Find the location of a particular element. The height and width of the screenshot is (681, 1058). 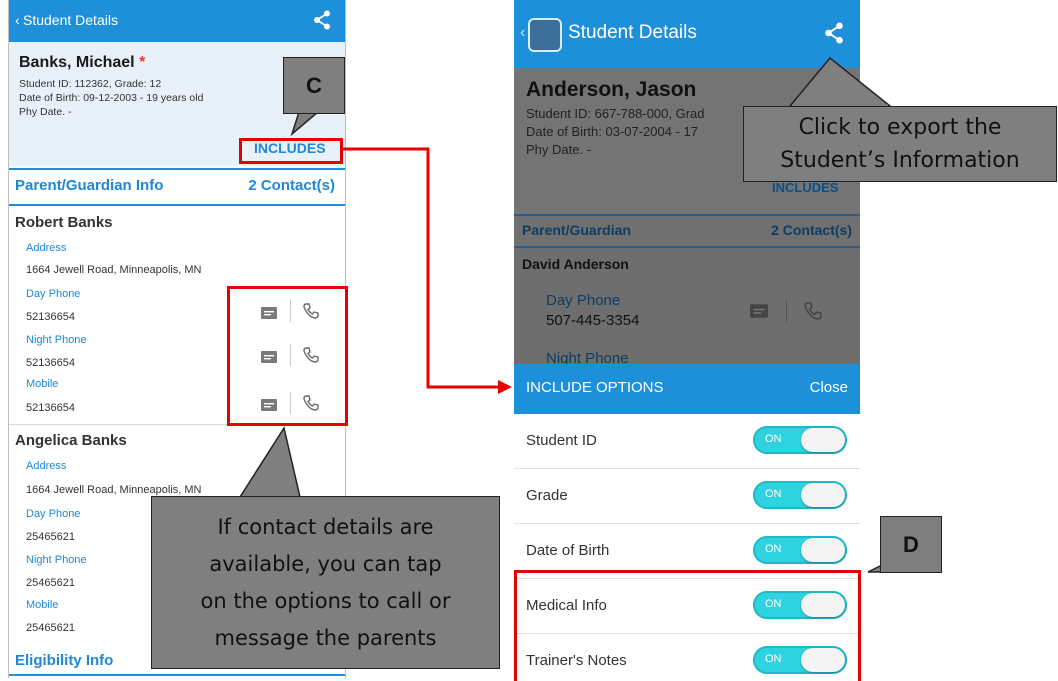

callout-export-tail is located at coordinates (840, 81).